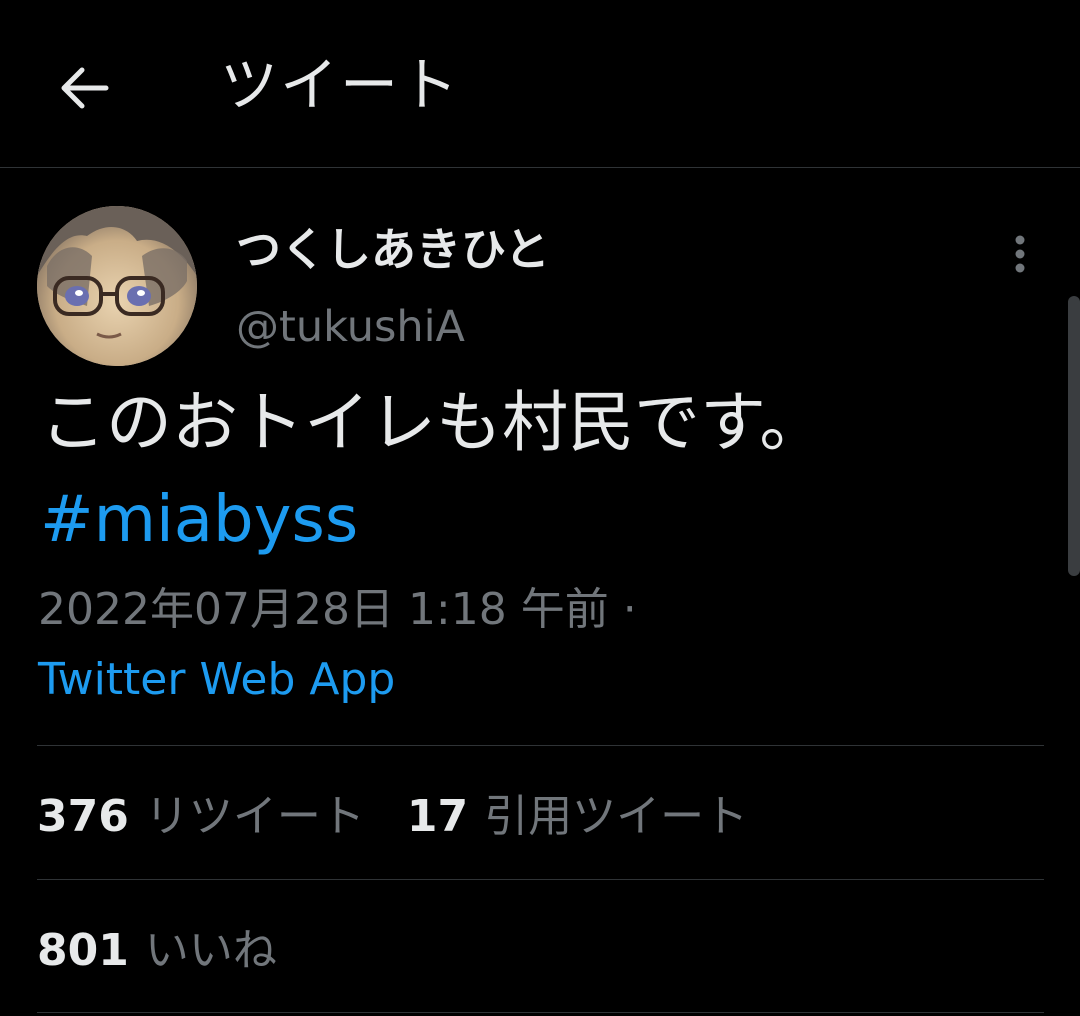 This screenshot has width=1080, height=1016. What do you see at coordinates (254, 816) in the screenshot?
I see `retweets-label: リツイート` at bounding box center [254, 816].